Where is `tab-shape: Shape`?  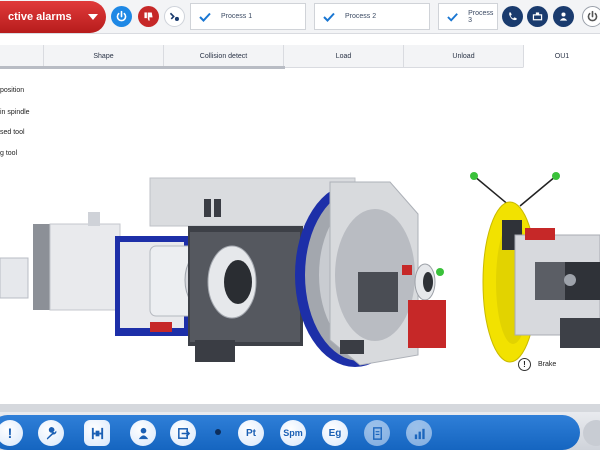 tab-shape: Shape is located at coordinates (103, 56).